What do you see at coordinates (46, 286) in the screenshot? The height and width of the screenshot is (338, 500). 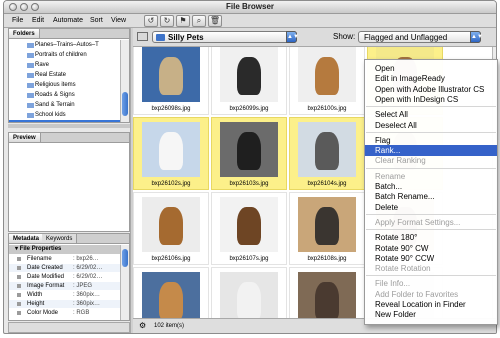 I see `metadata-key: Image Format` at bounding box center [46, 286].